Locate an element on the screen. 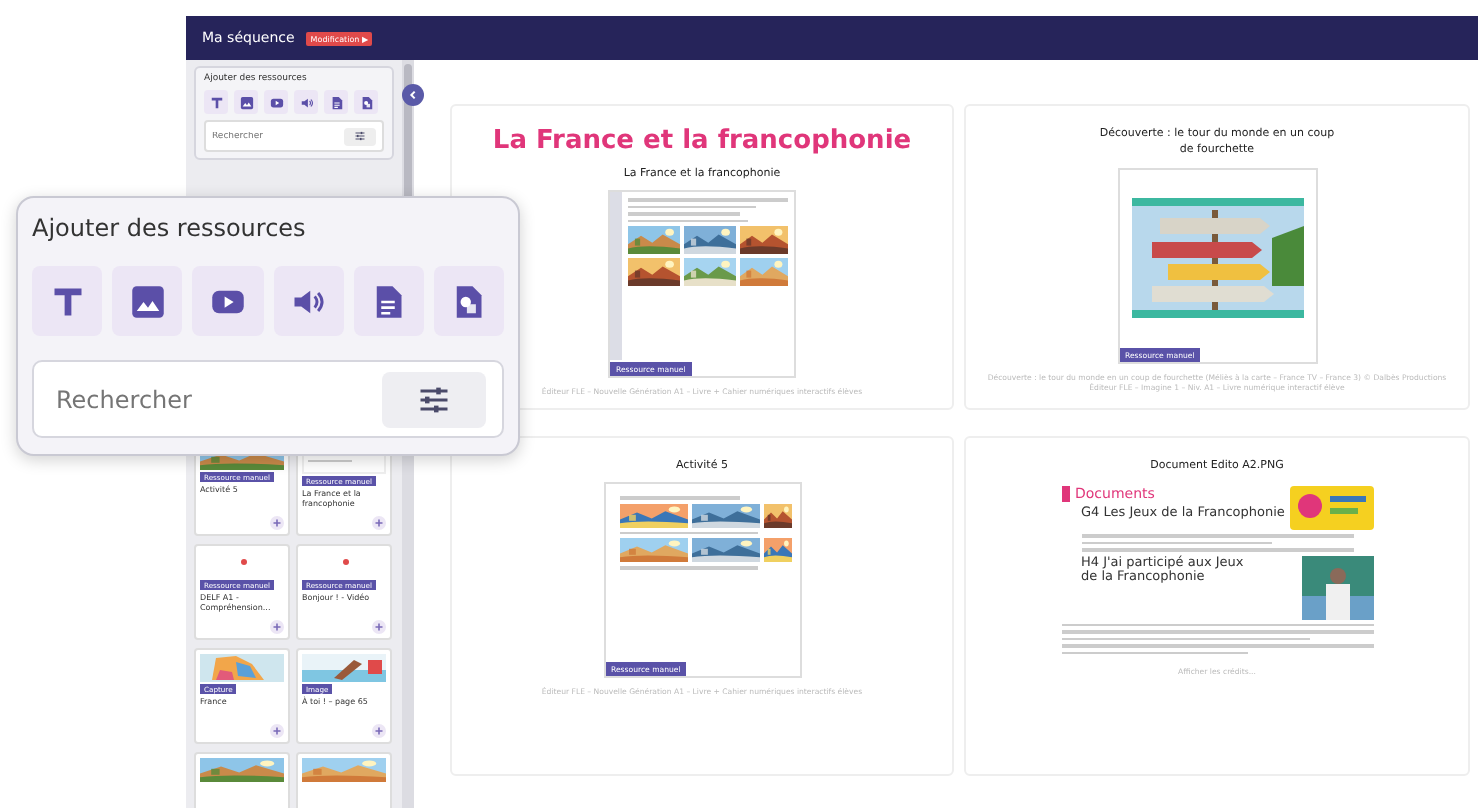  chevron-left-icon is located at coordinates (413, 95).